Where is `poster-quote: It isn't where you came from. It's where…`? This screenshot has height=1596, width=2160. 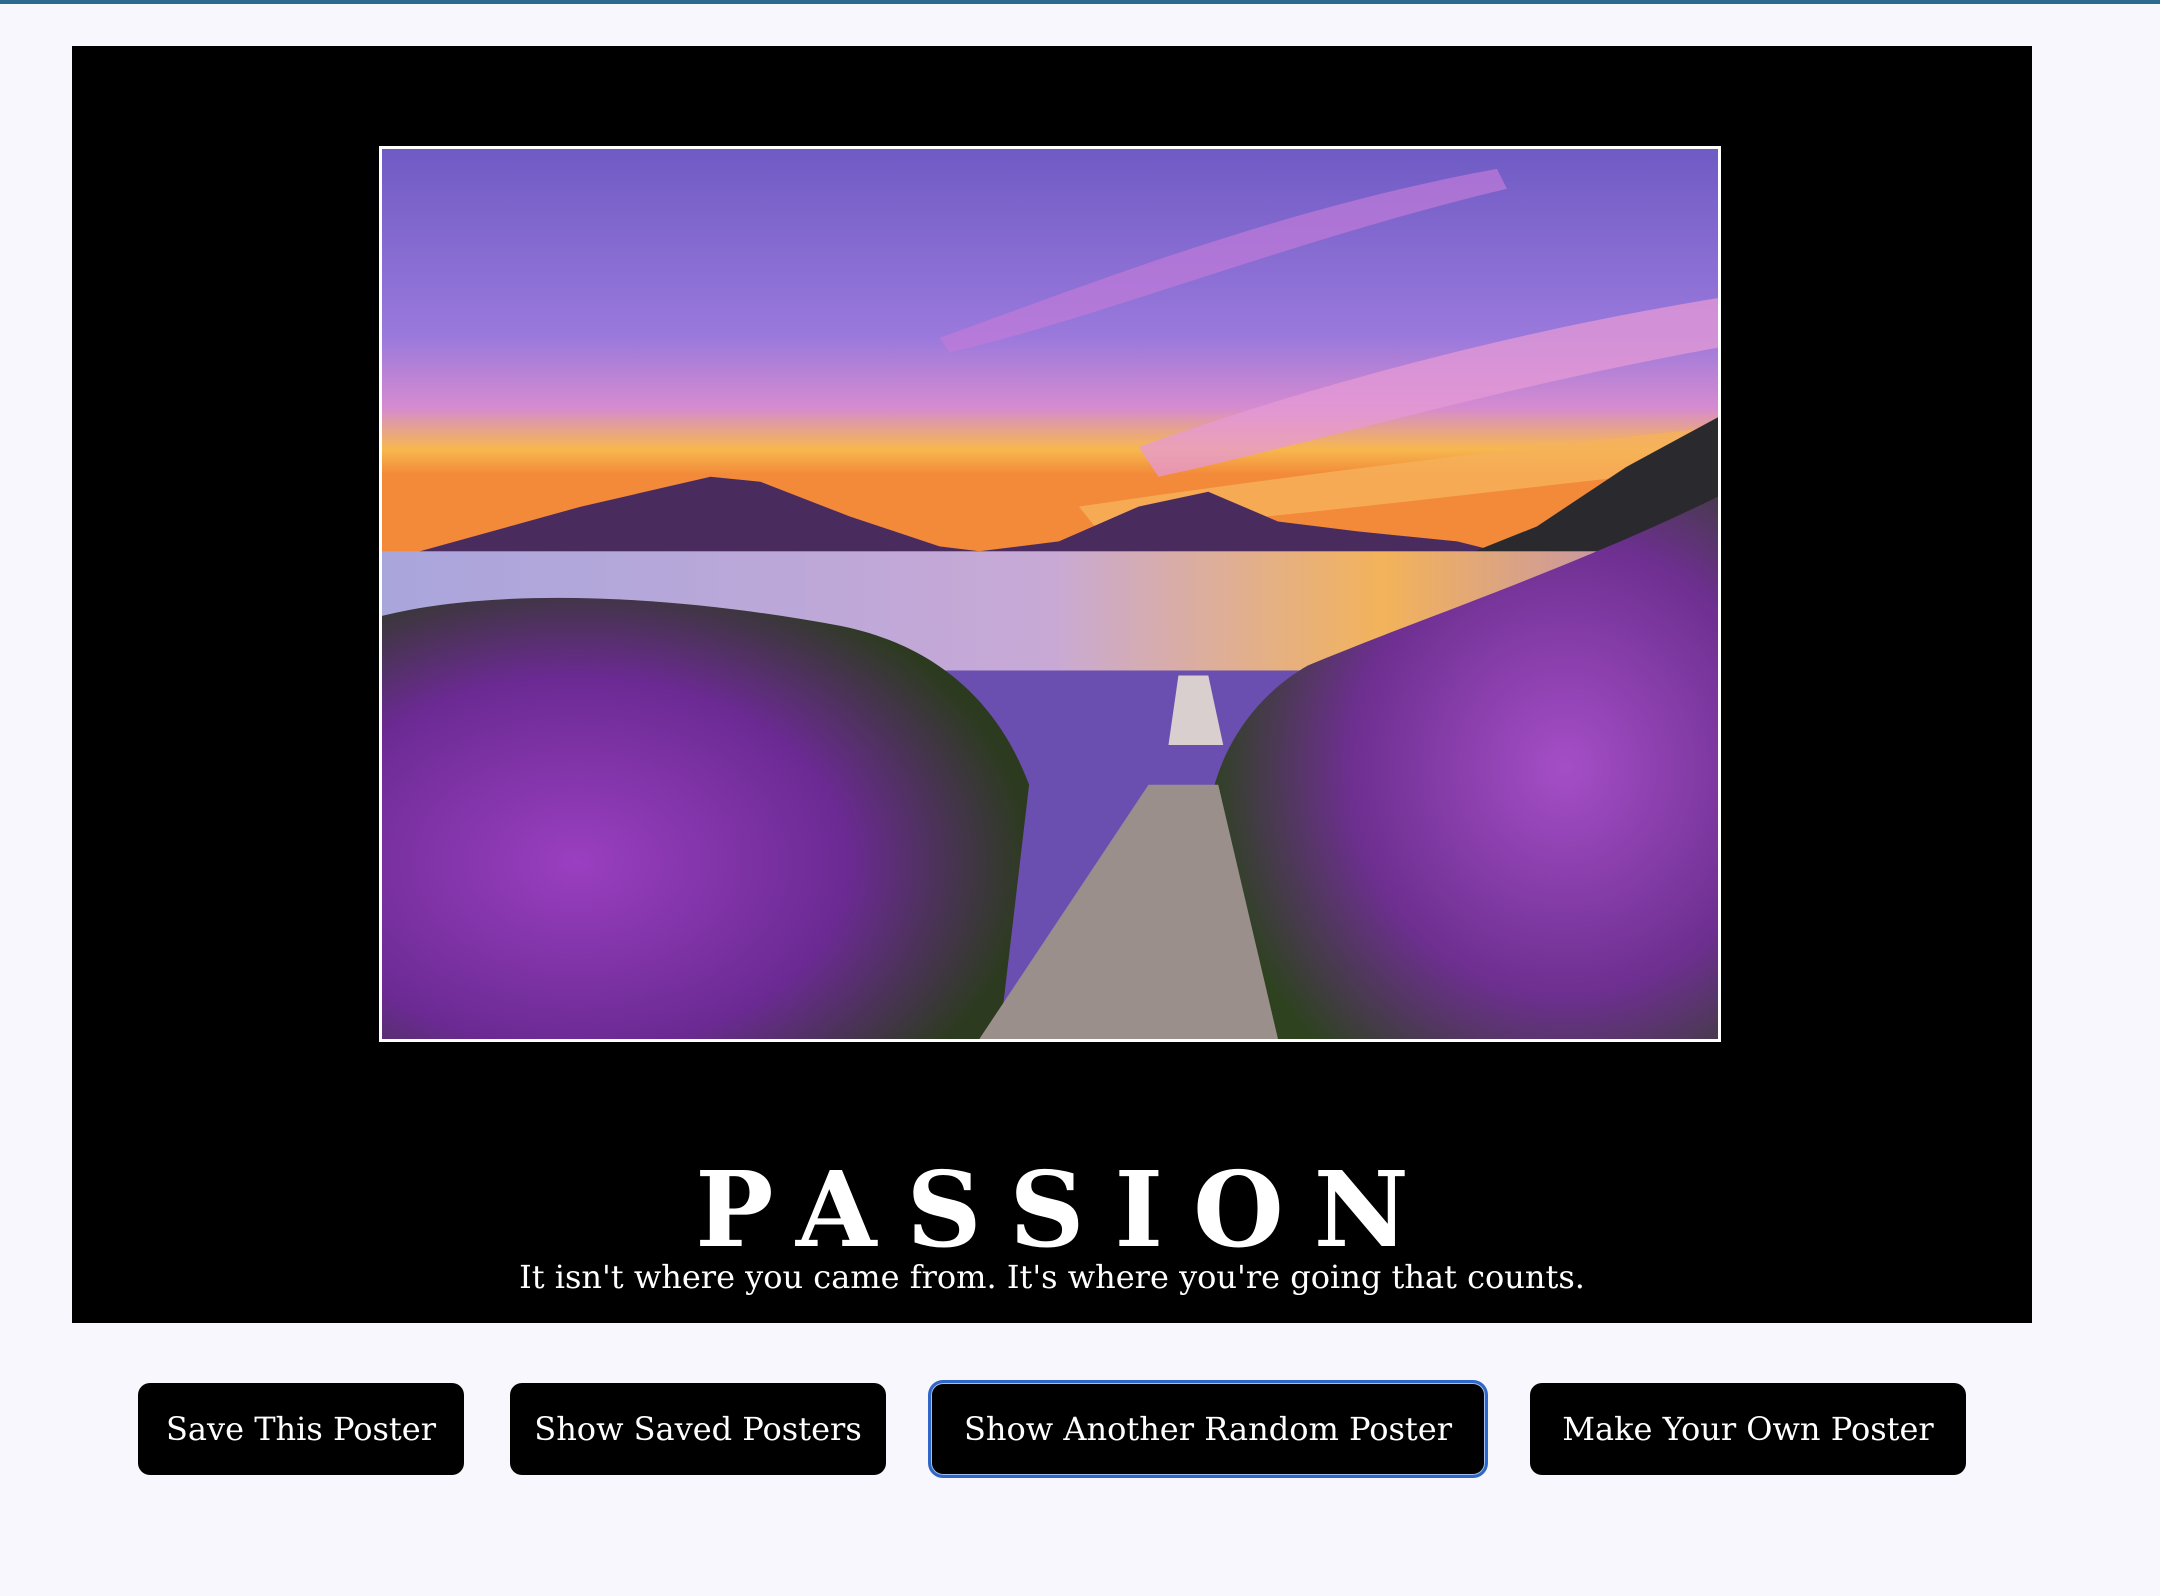
poster-quote: It isn't where you came from. It's where… is located at coordinates (1052, 1277).